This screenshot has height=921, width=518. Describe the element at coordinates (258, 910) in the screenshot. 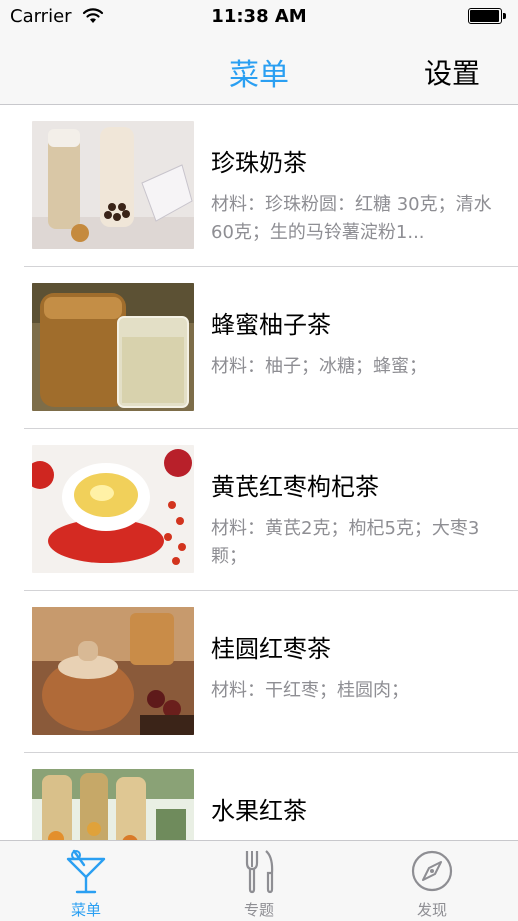

I see `tab-label: 专题` at that location.